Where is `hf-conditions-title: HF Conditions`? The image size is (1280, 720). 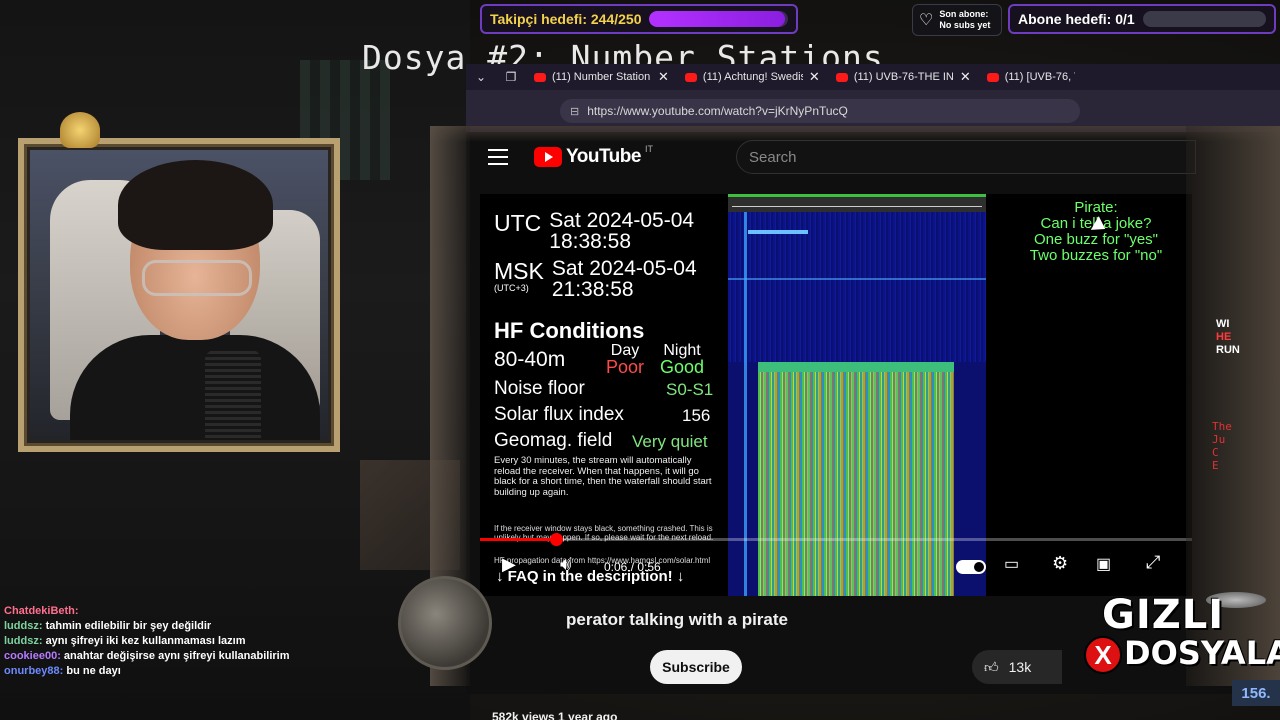 hf-conditions-title: HF Conditions is located at coordinates (569, 330).